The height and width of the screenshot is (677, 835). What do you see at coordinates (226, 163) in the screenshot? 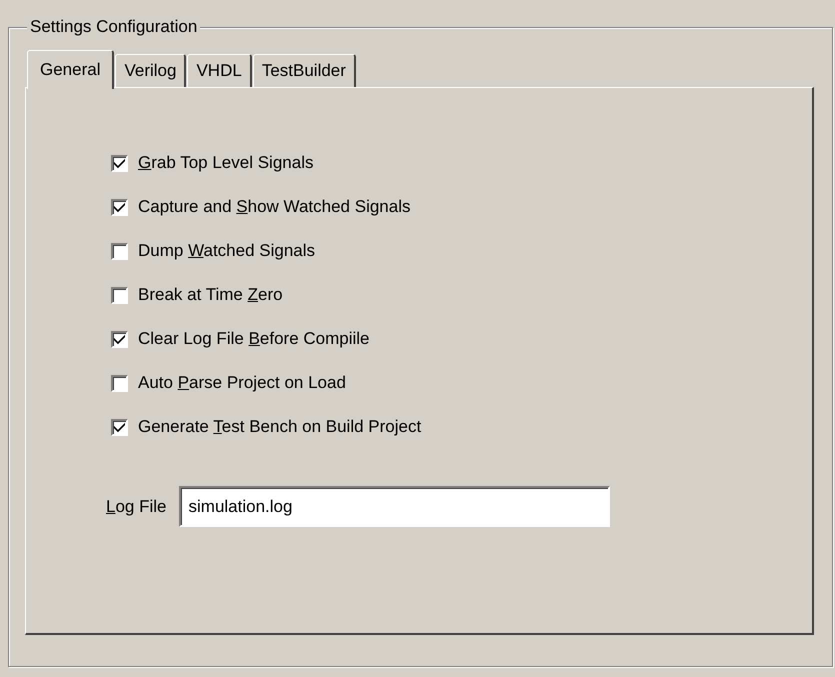
I see `option-label: Grab Top Level Signals` at bounding box center [226, 163].